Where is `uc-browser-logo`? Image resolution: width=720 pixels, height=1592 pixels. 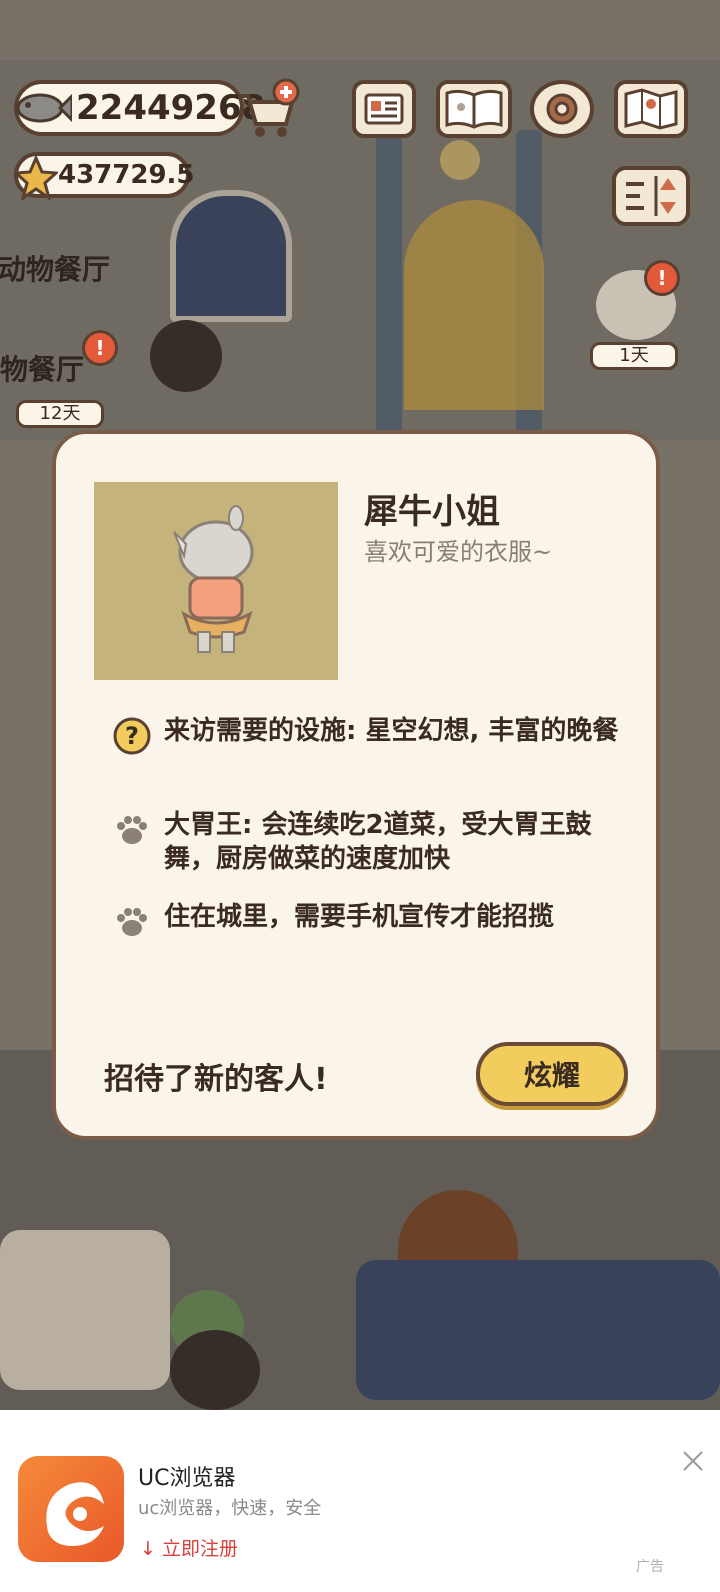
uc-browser-logo is located at coordinates (71, 1509).